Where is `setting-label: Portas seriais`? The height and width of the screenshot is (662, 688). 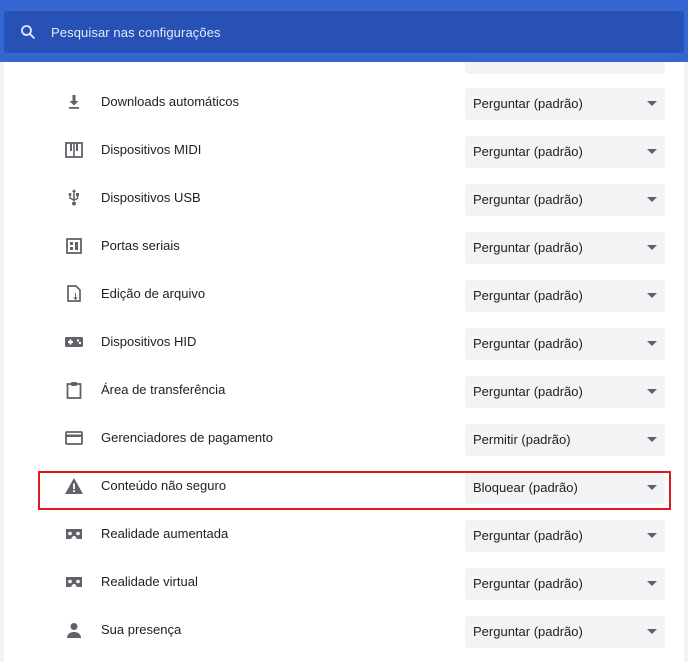 setting-label: Portas seriais is located at coordinates (140, 245).